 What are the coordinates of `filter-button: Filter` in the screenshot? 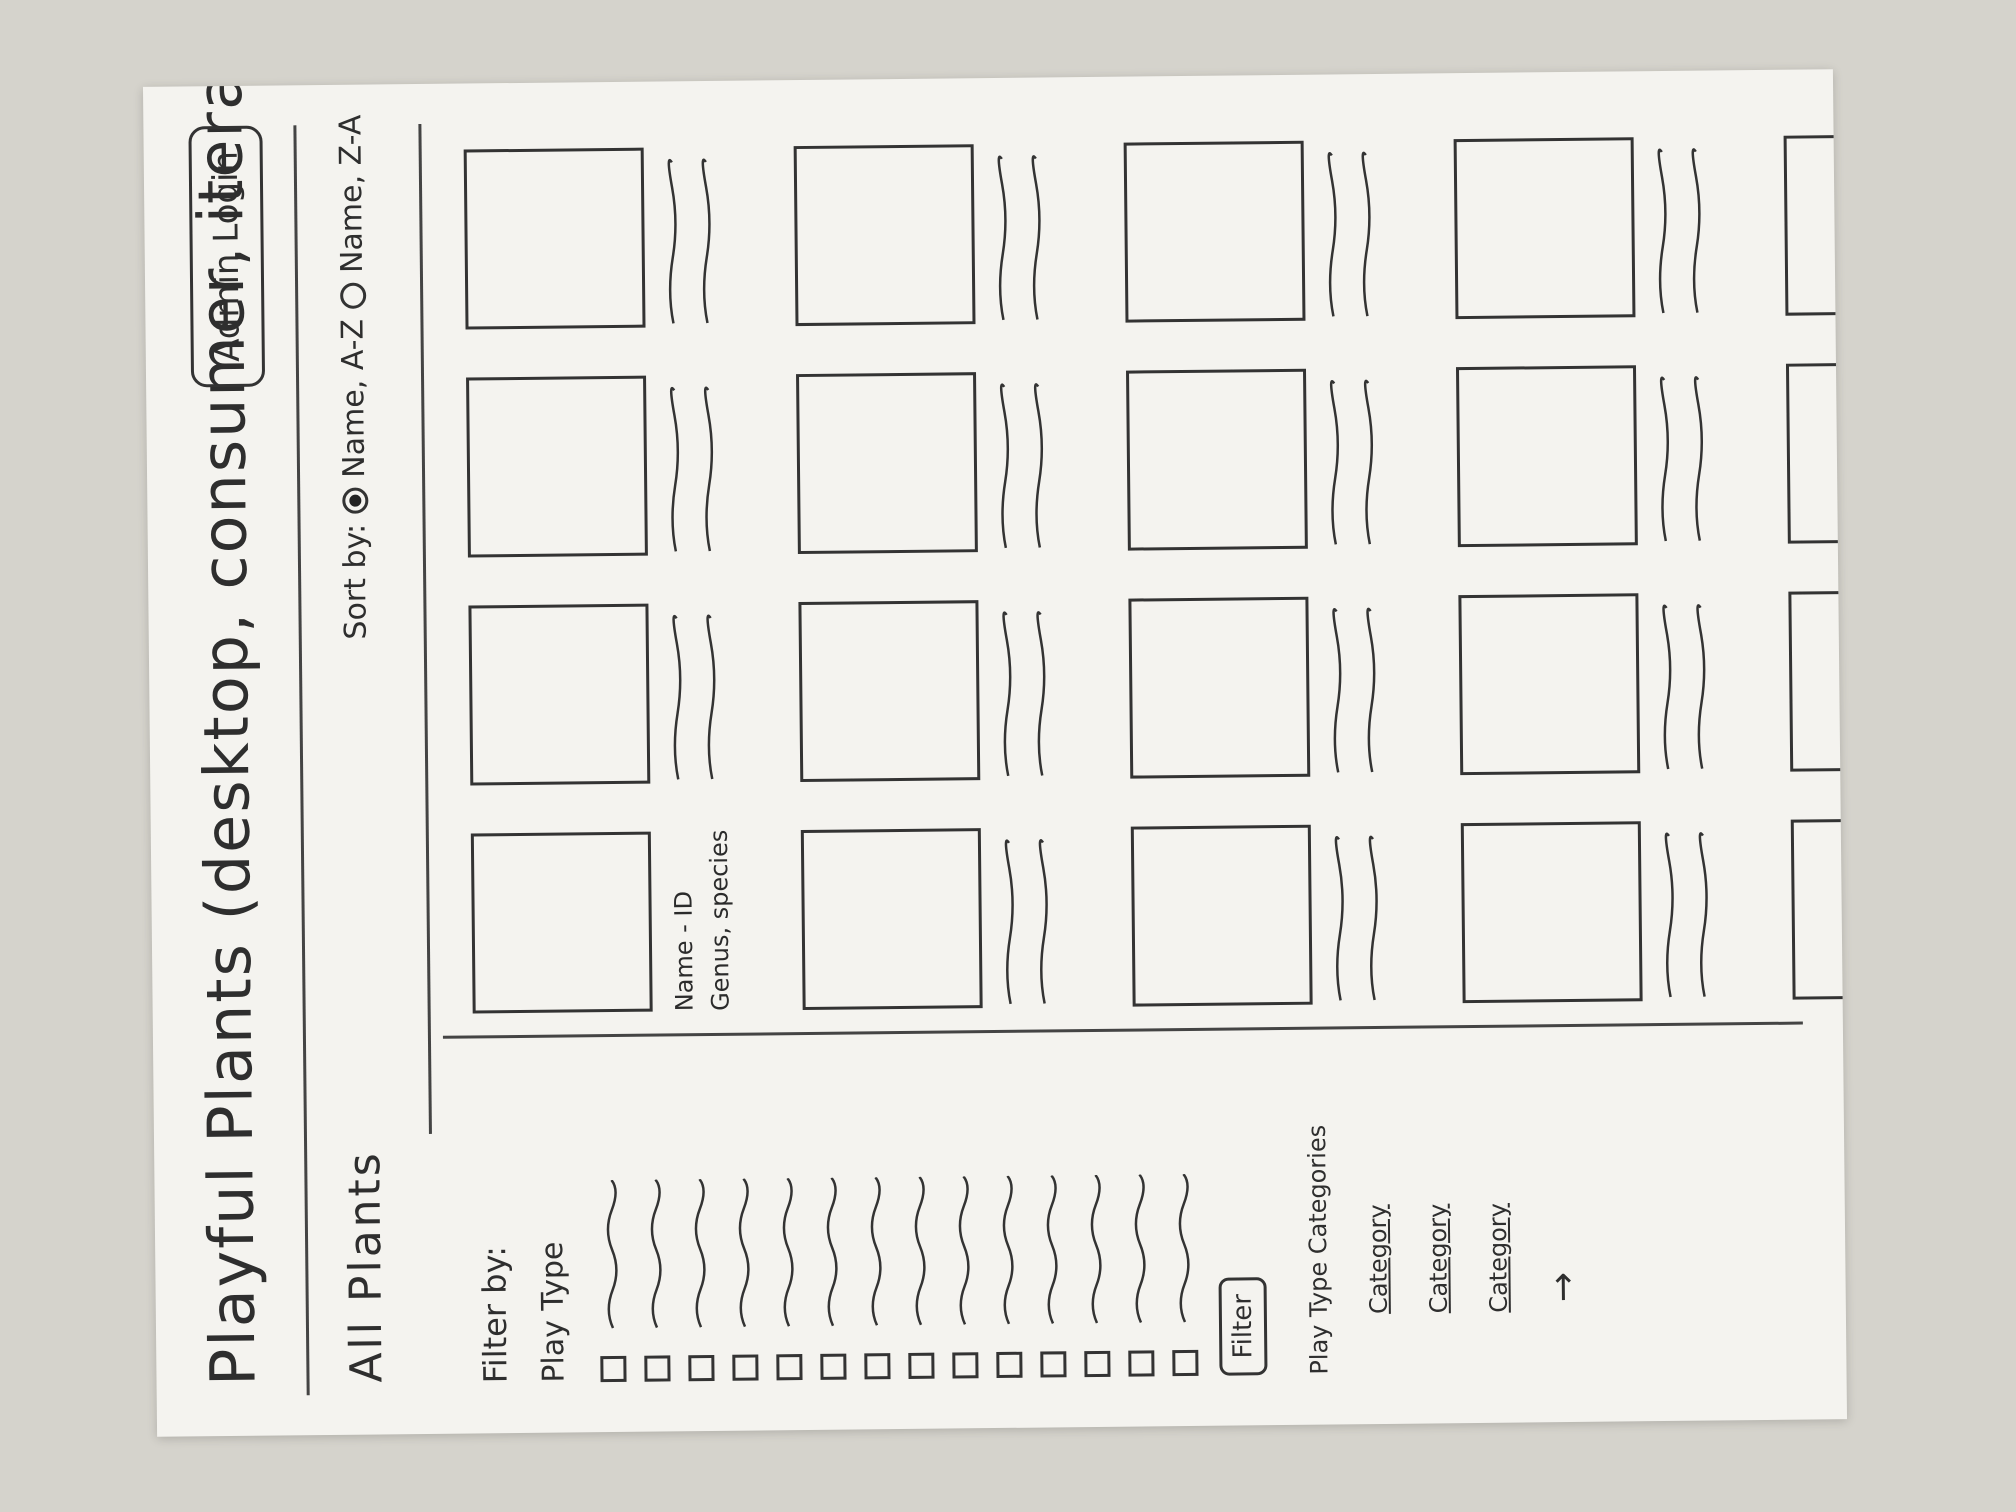 It's located at (1243, 1326).